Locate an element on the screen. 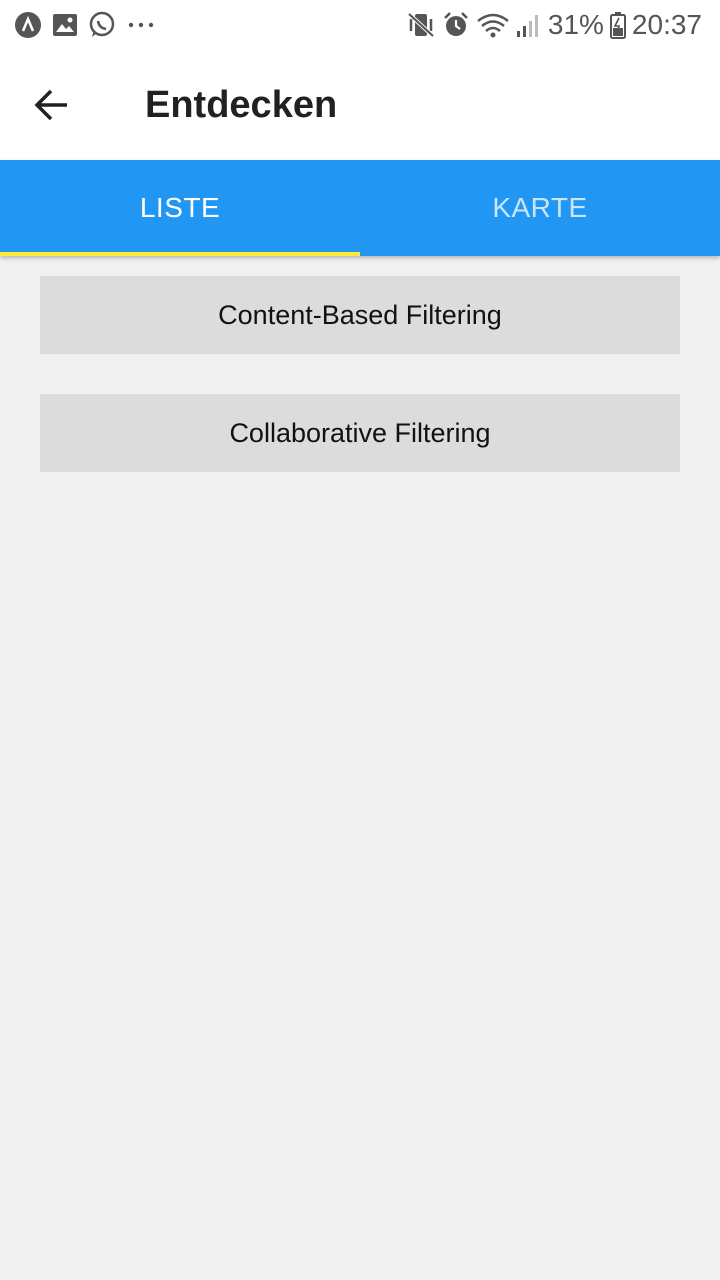 The image size is (720, 1280). app-bar: Entdecken is located at coordinates (360, 105).